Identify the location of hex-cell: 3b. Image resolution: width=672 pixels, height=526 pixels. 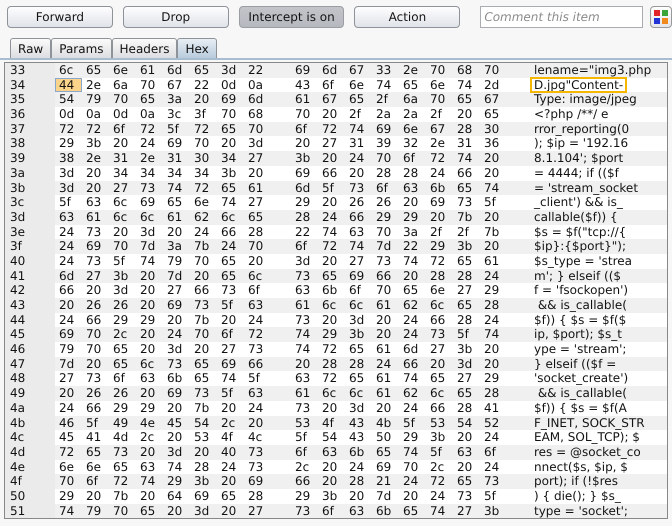
(466, 246).